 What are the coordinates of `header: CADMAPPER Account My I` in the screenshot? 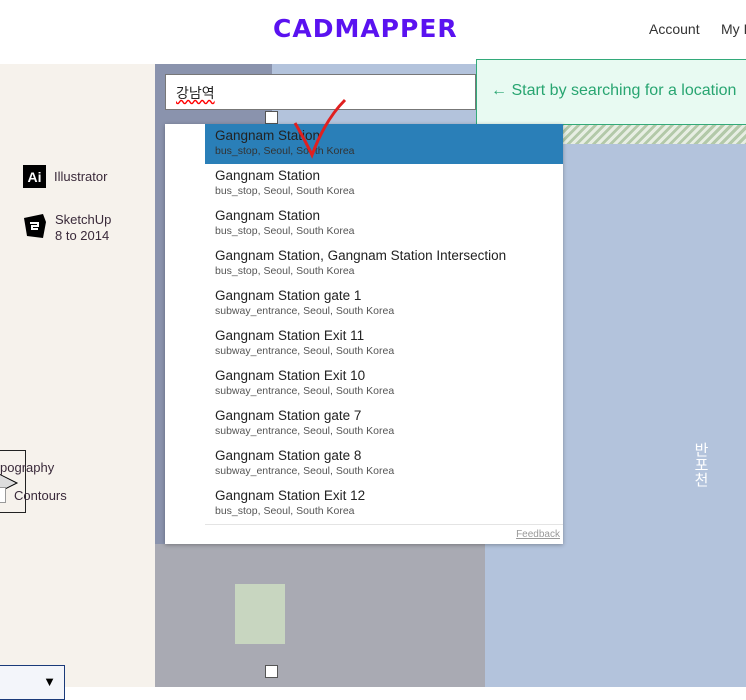 It's located at (373, 32).